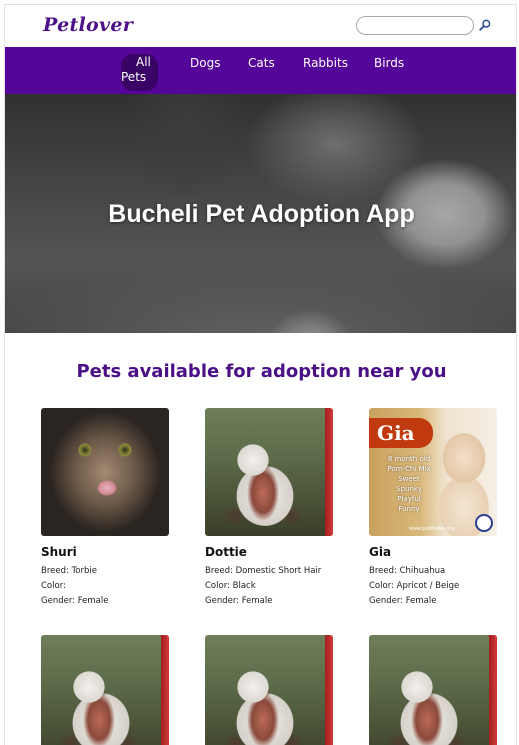 Image resolution: width=519 pixels, height=745 pixels. Describe the element at coordinates (415, 25) in the screenshot. I see `search-input` at that location.